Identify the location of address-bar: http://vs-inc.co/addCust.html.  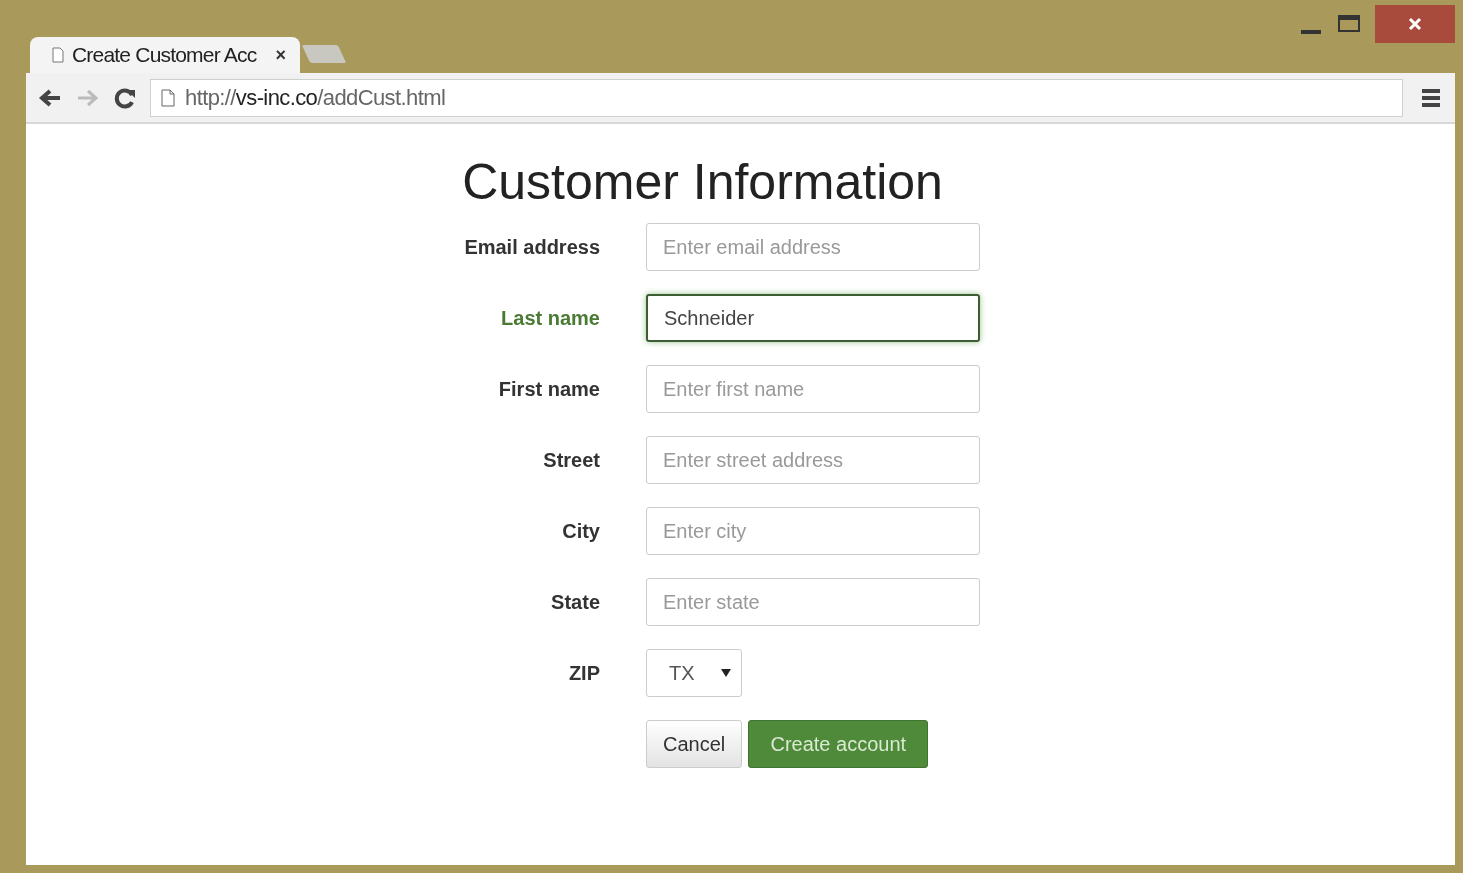
(776, 97).